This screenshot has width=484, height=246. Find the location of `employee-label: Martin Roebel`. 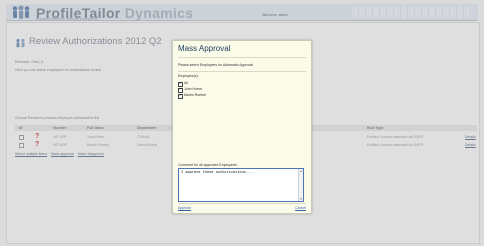

employee-label: Martin Roebel is located at coordinates (195, 95).